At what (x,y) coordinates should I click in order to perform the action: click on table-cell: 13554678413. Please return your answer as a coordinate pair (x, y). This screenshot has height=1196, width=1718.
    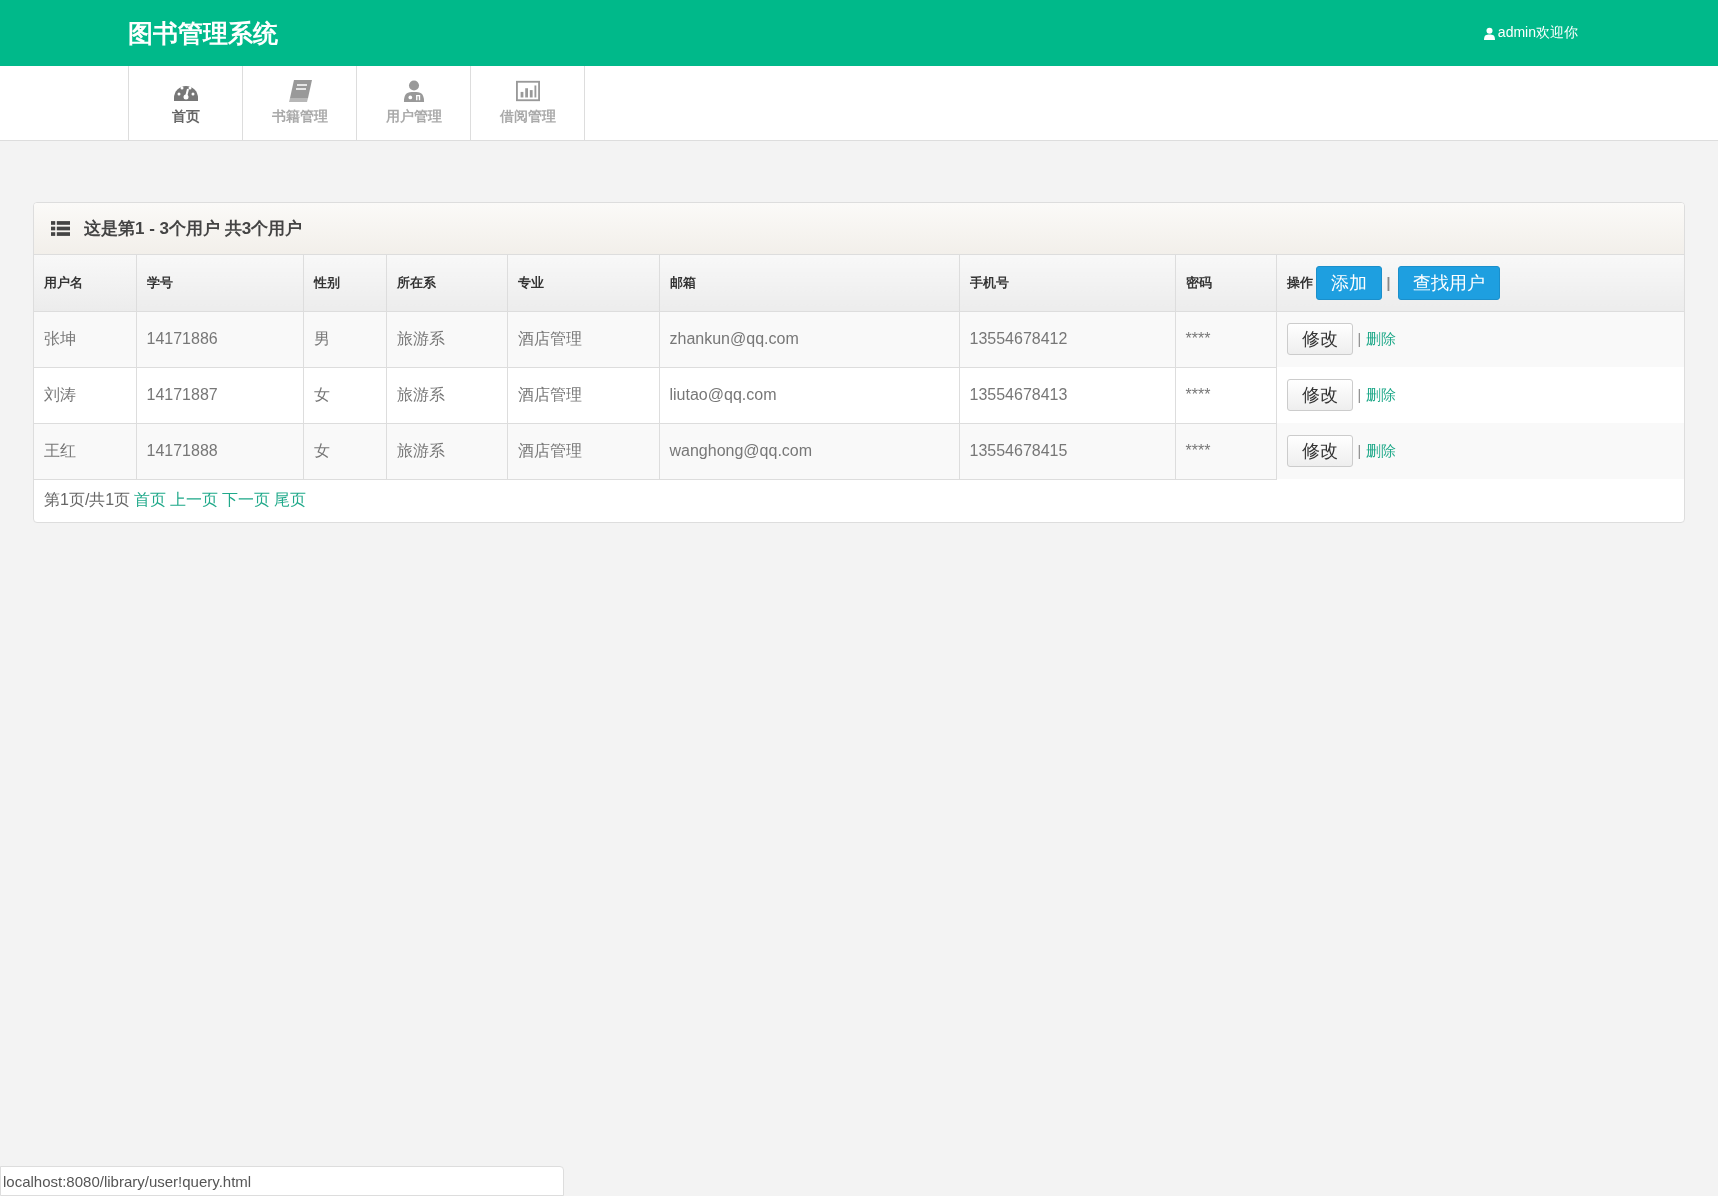
    Looking at the image, I should click on (1067, 395).